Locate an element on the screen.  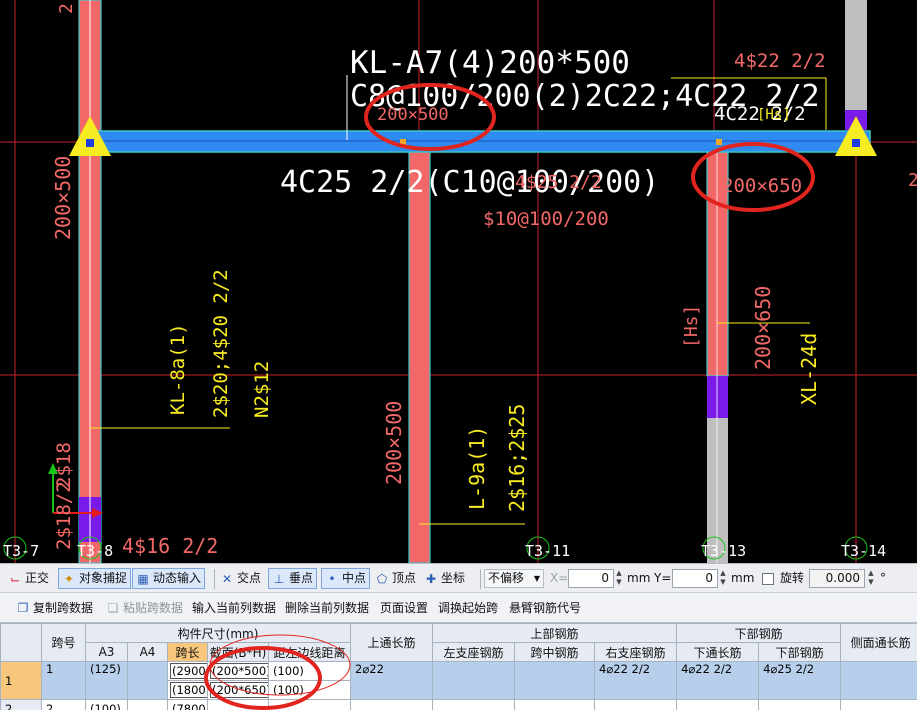
column-middle is located at coordinates (419, 356).